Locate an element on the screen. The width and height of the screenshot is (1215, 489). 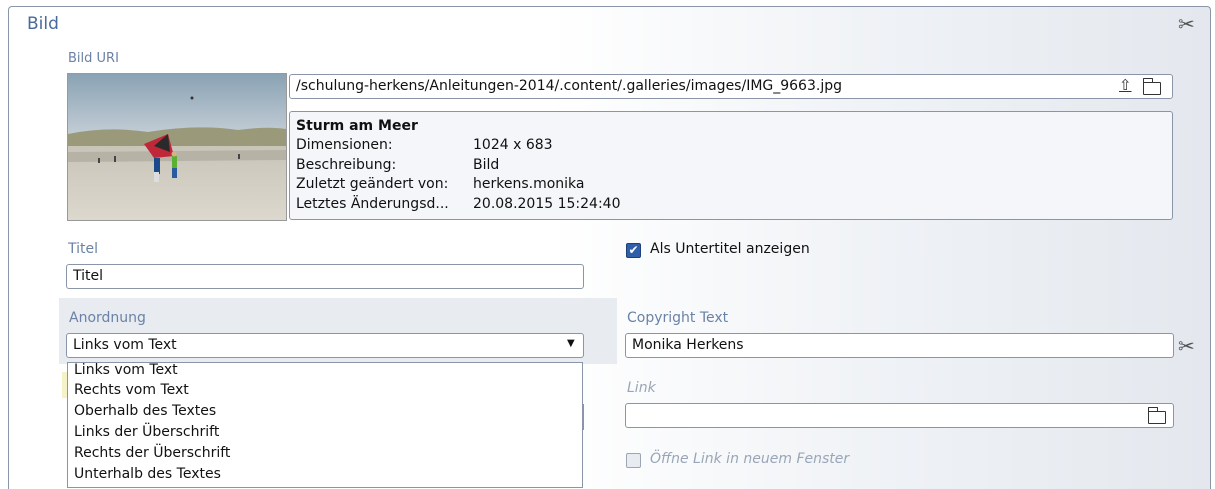
info-row-modified-by: Zuletzt geändert von: herkens.monika is located at coordinates (440, 184).